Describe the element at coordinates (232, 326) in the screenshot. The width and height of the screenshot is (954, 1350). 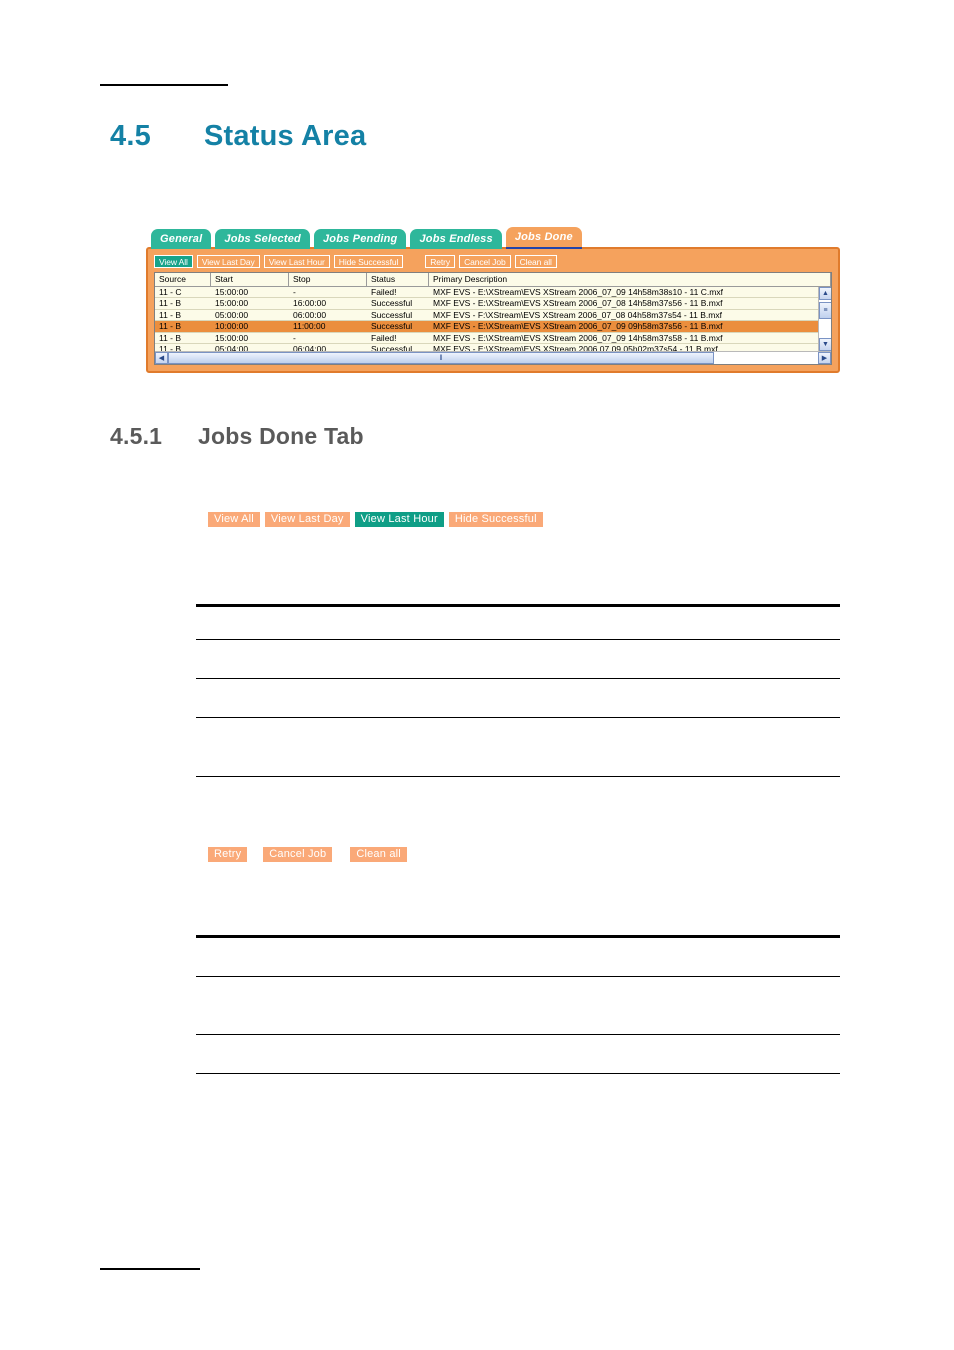
I see `cell-start: 10:00:00` at that location.